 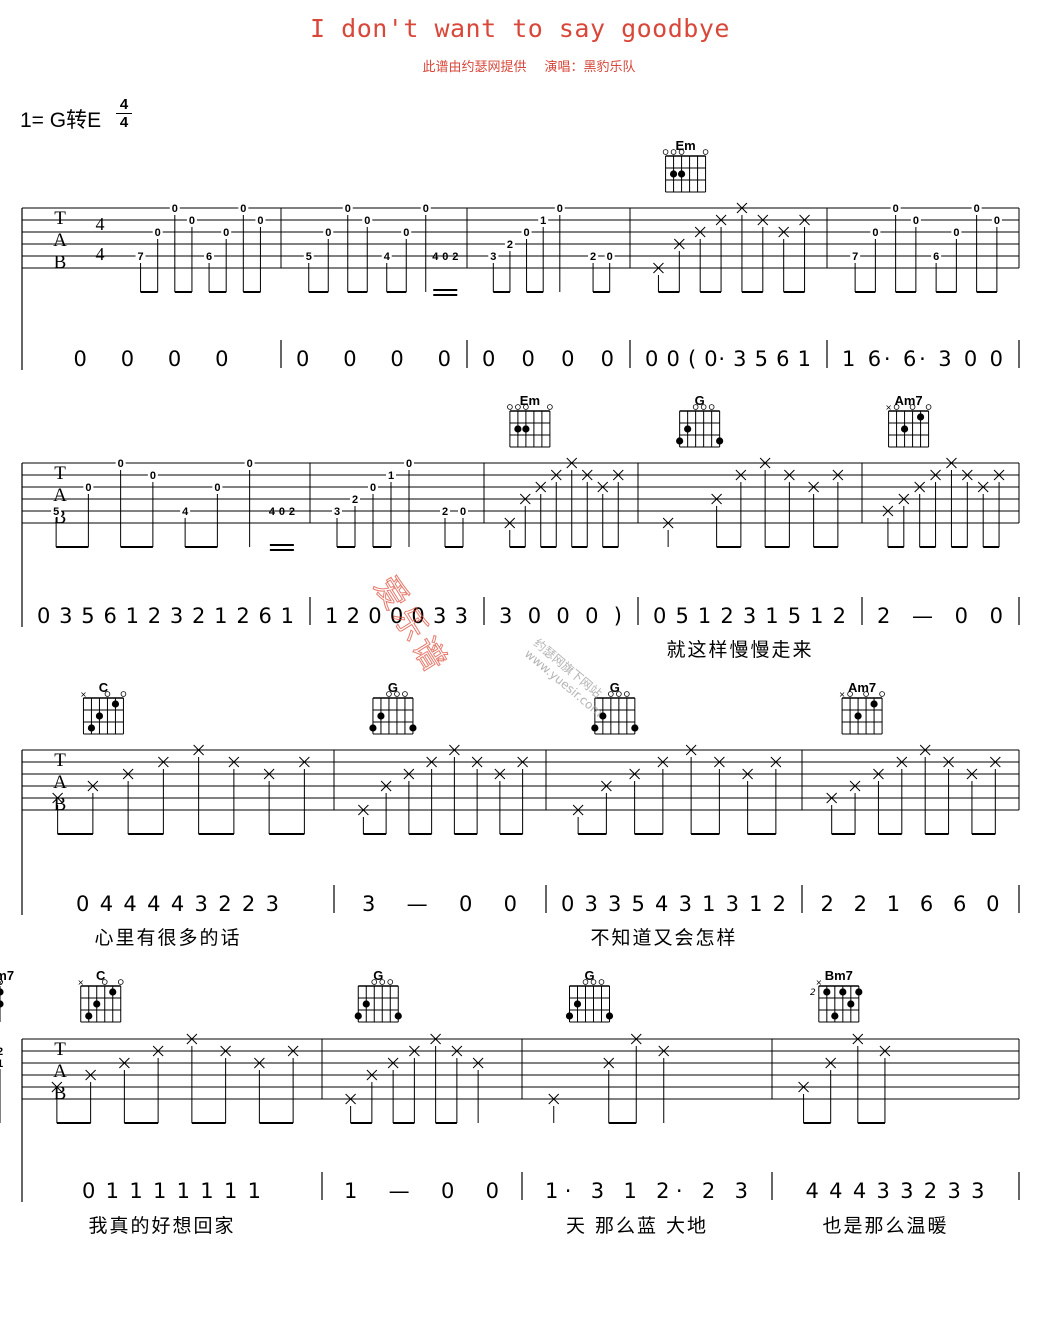 I want to click on fret-number: 2, so click(x=813, y=993).